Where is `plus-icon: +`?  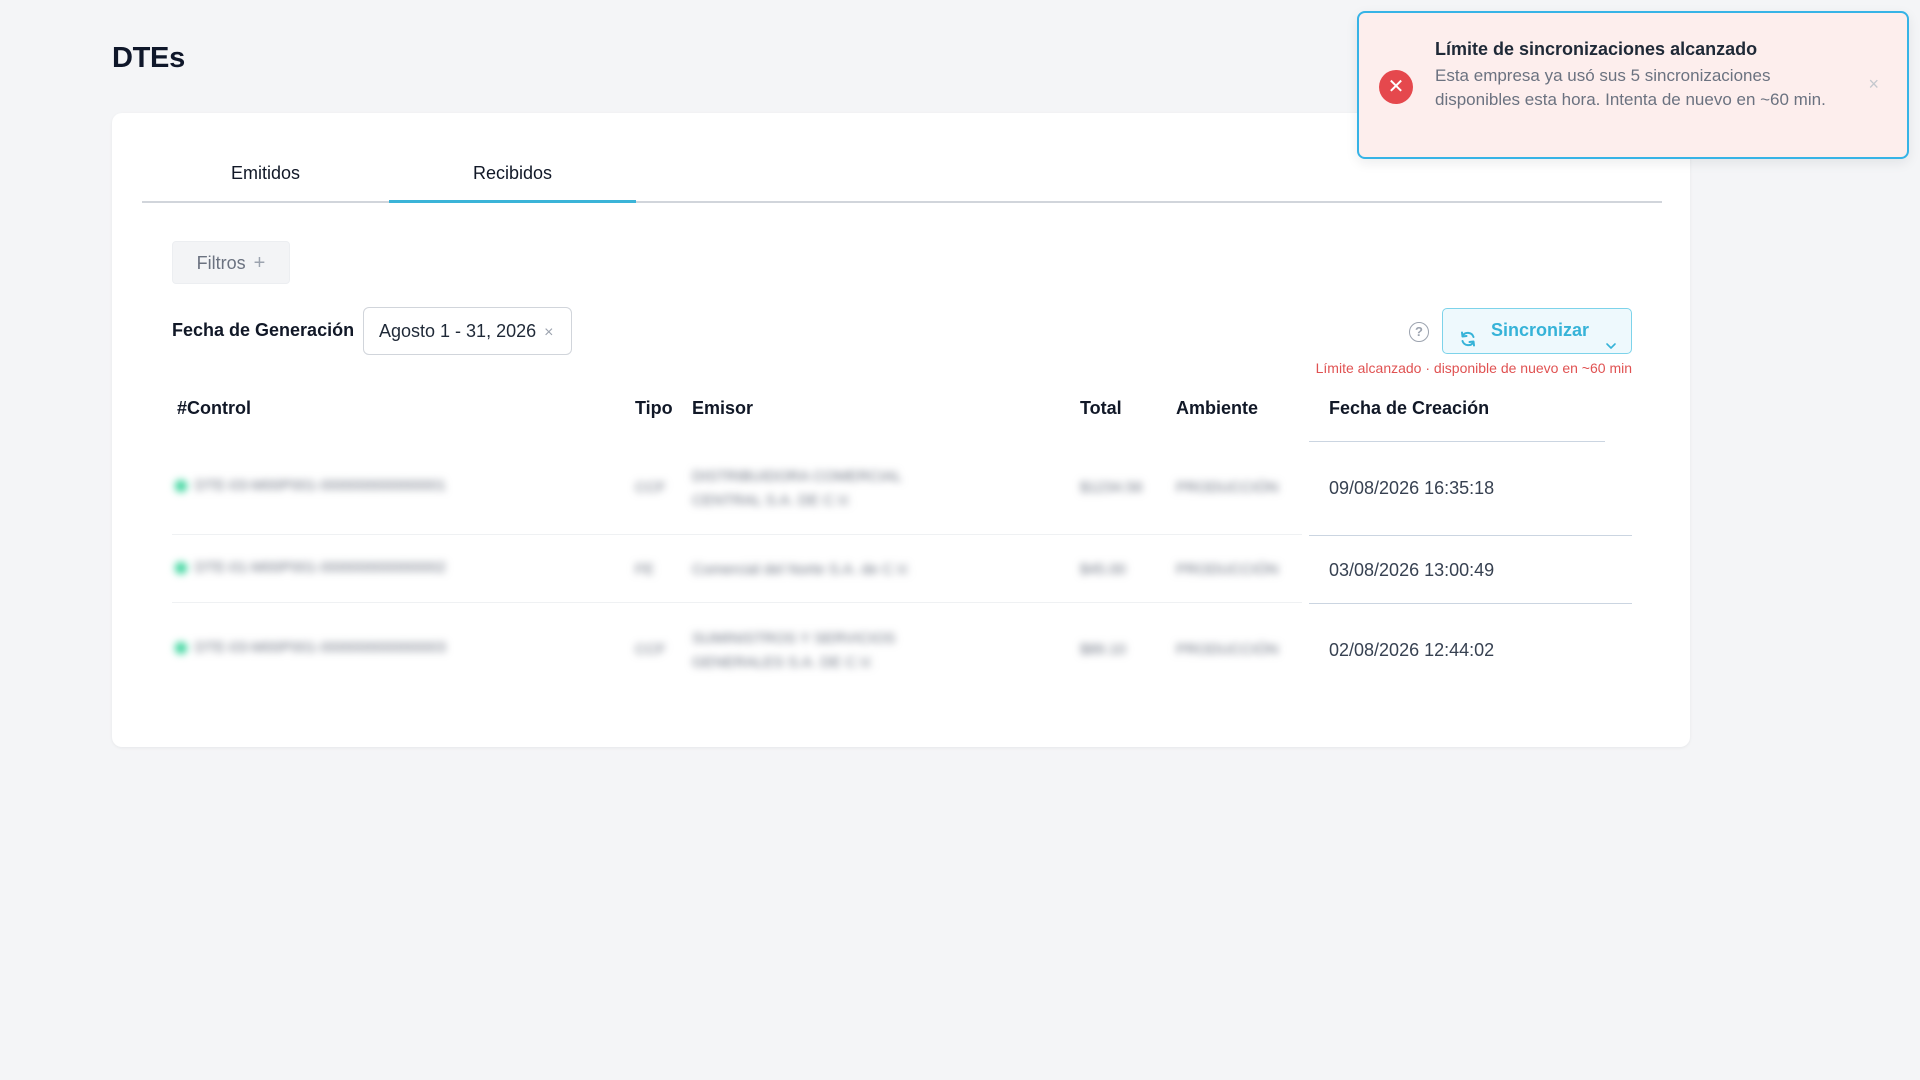
plus-icon: + is located at coordinates (259, 263).